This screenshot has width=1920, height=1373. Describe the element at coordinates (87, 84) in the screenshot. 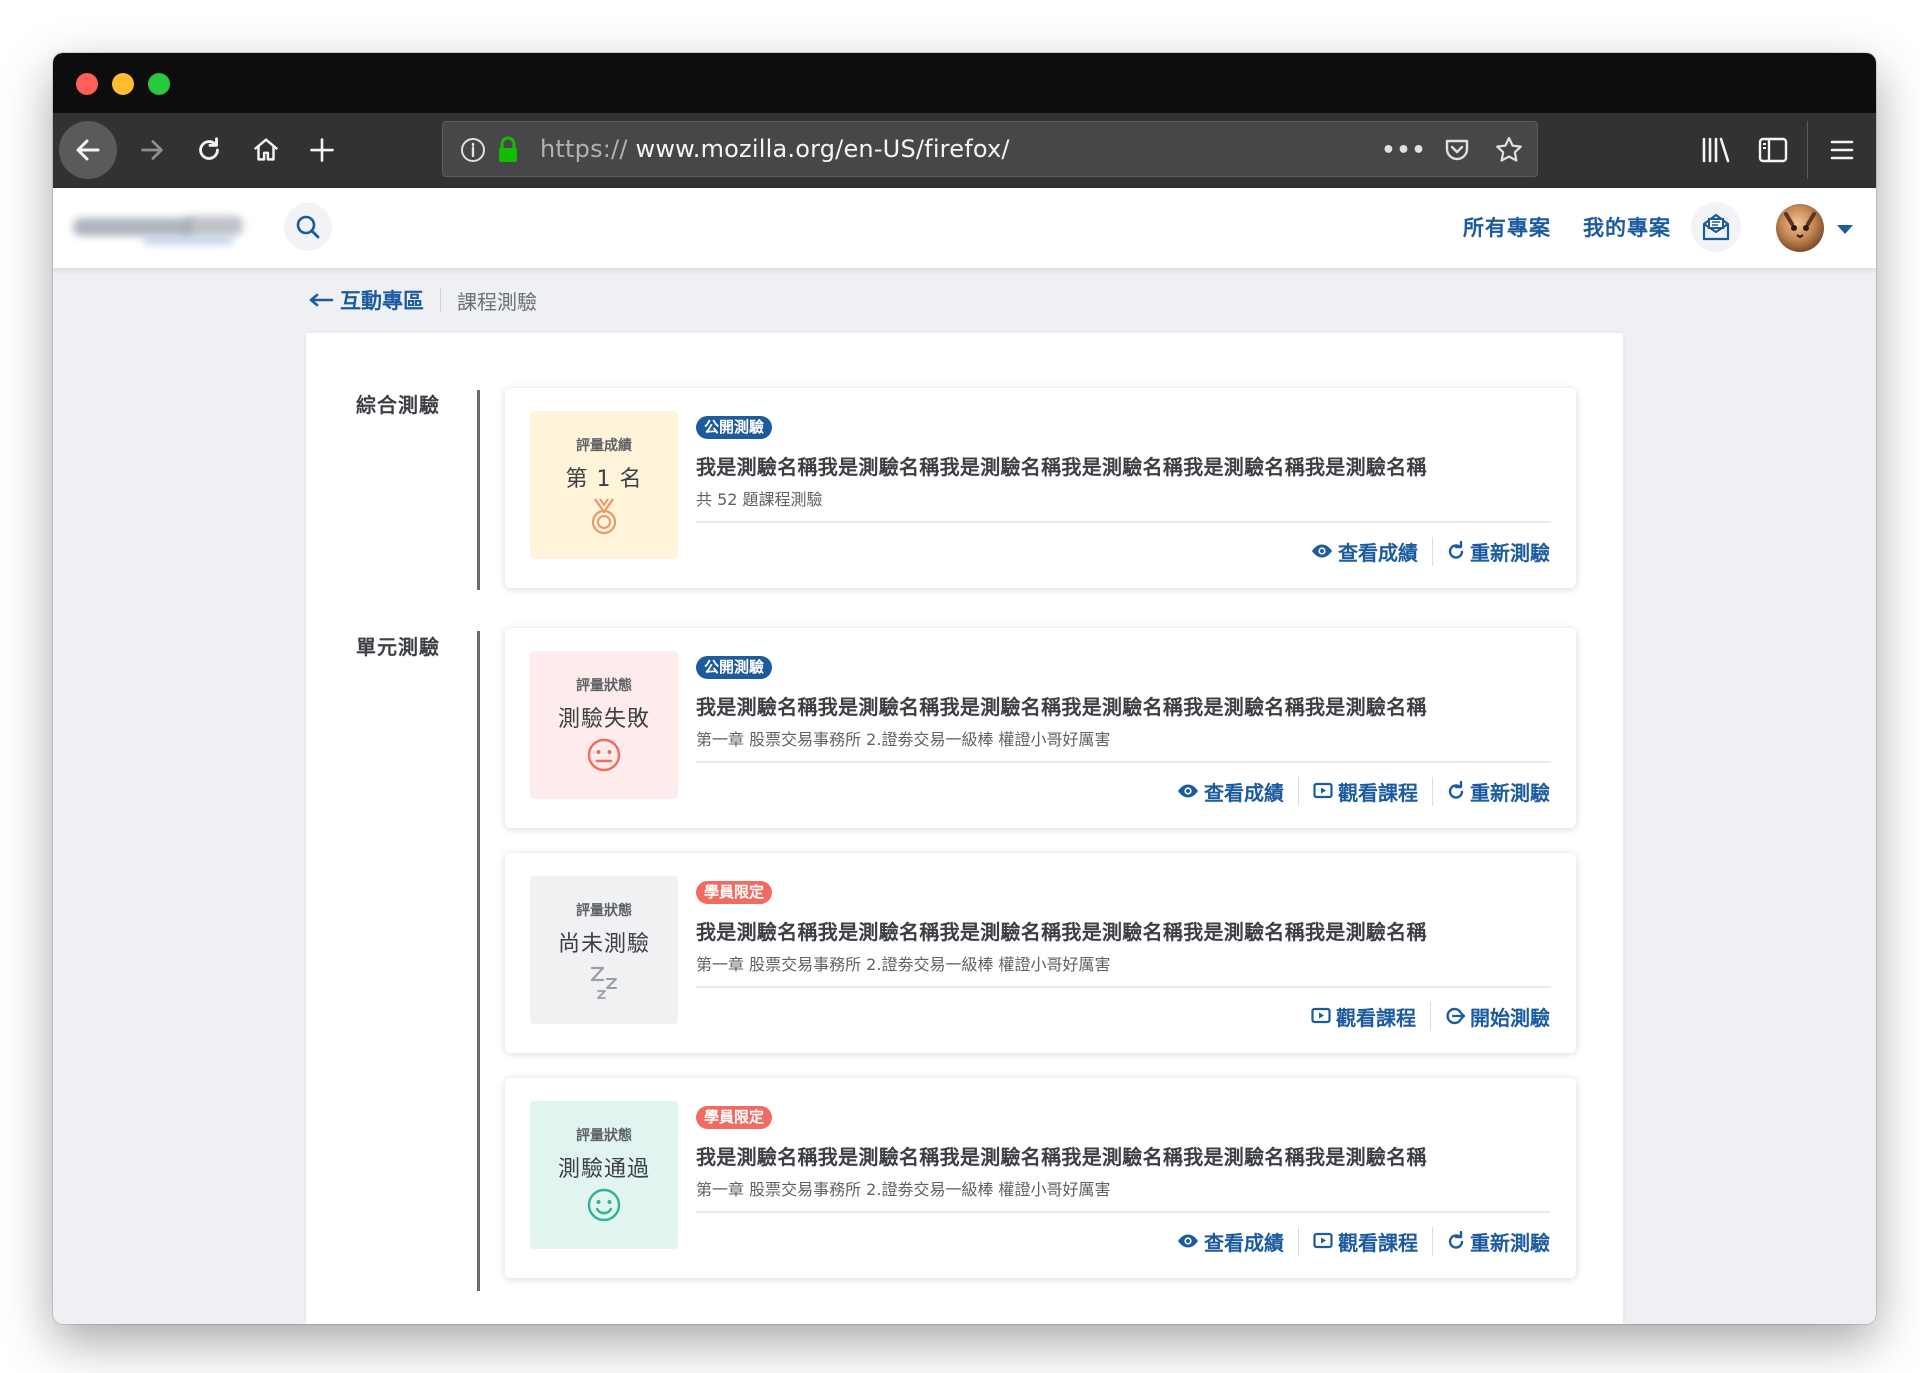

I see `close-window-button` at that location.